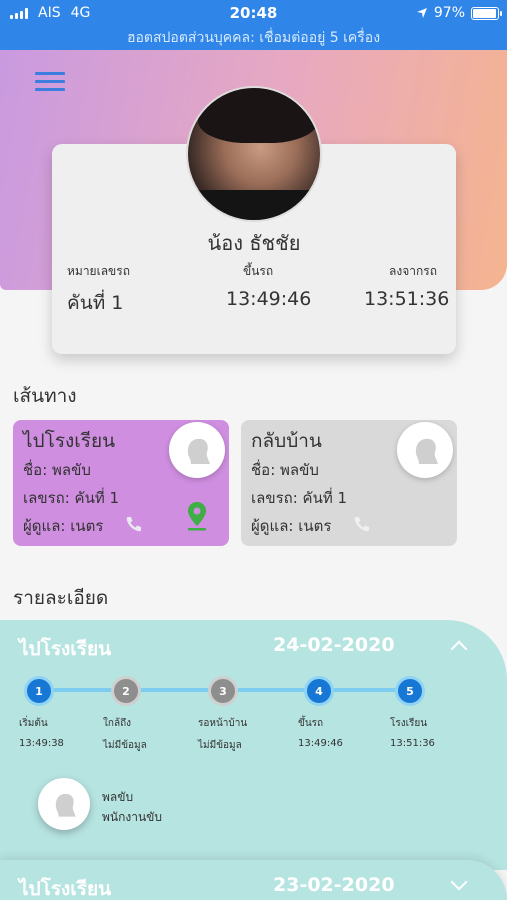 This screenshot has height=900, width=507. I want to click on battery-icon, so click(486, 13).